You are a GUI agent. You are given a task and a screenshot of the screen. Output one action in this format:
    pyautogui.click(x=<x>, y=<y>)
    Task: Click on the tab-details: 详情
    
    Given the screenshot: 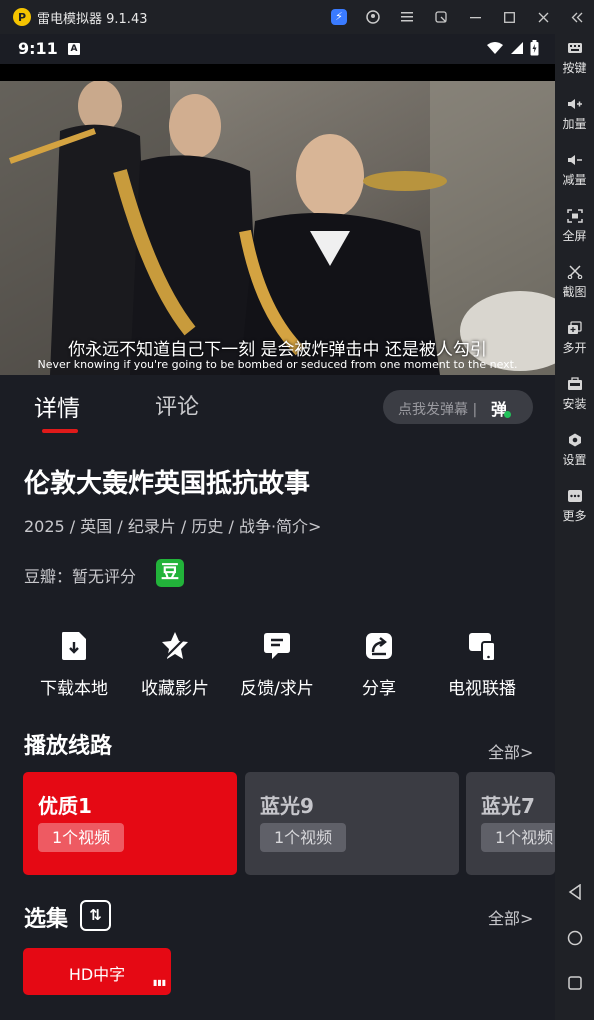 What is the action you would take?
    pyautogui.click(x=57, y=406)
    